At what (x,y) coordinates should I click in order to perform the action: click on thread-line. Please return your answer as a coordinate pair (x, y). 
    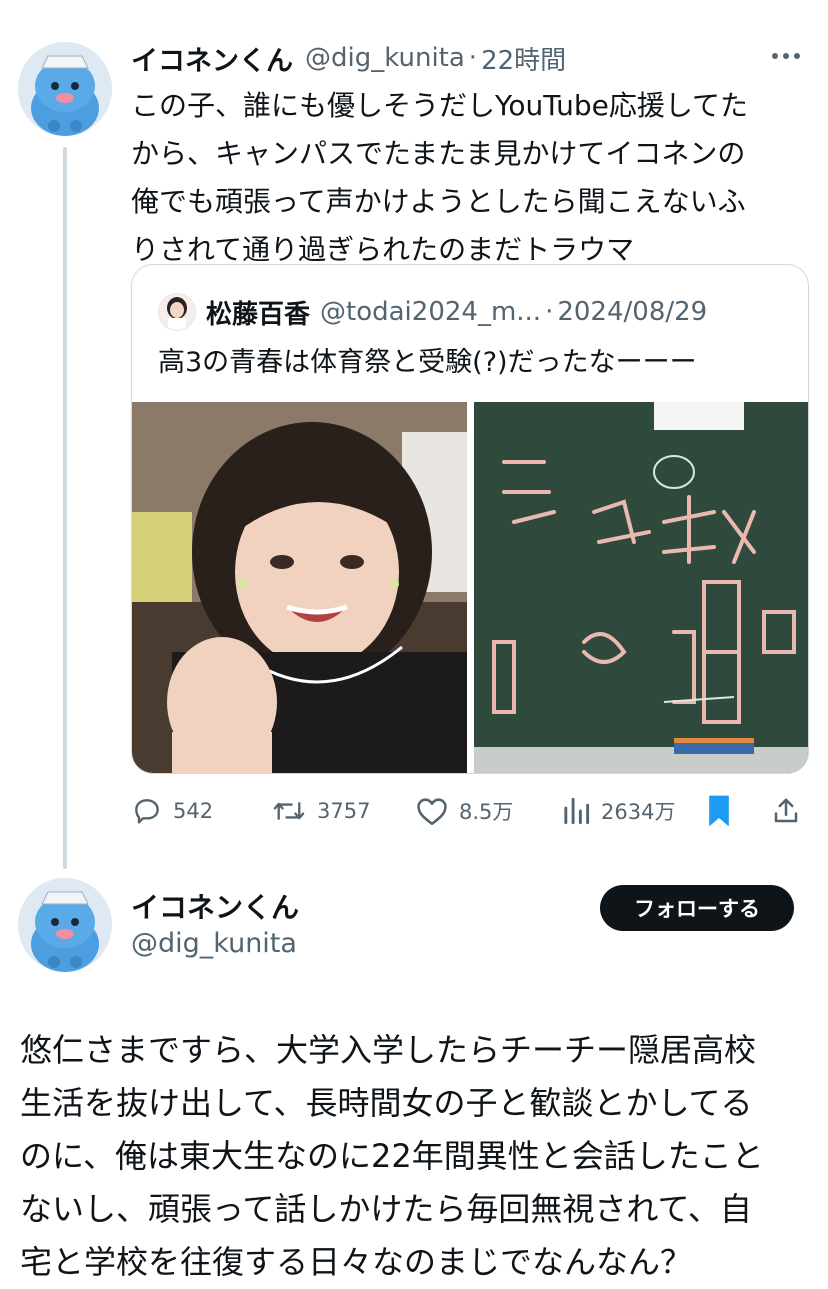
    Looking at the image, I should click on (65, 508).